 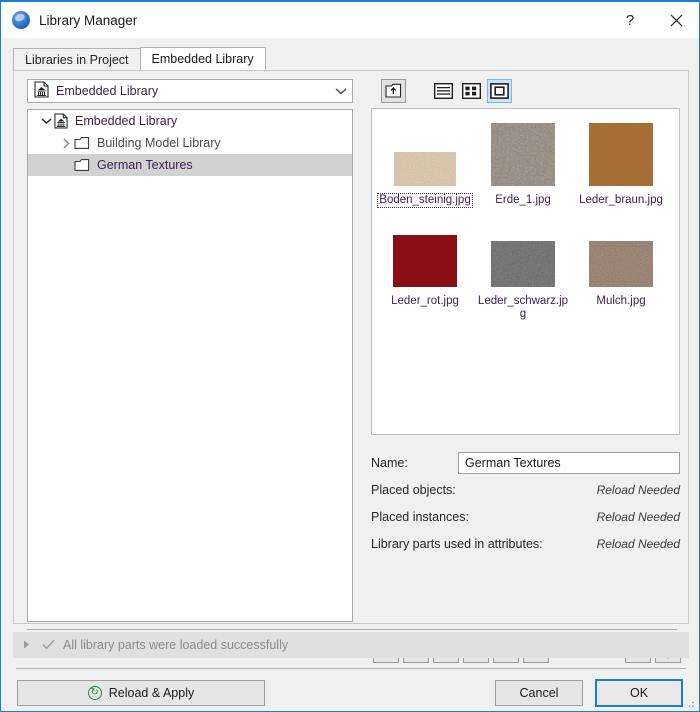 I want to click on details-view-icon, so click(x=471, y=91).